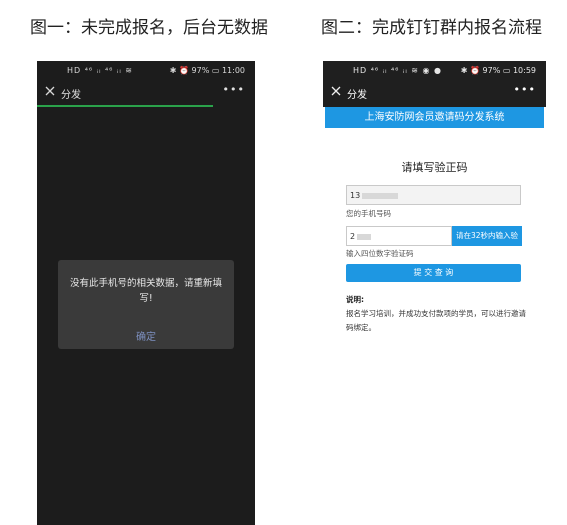 This screenshot has width=567, height=525. Describe the element at coordinates (368, 213) in the screenshot. I see `phone-hint: 您的手机号码` at that location.